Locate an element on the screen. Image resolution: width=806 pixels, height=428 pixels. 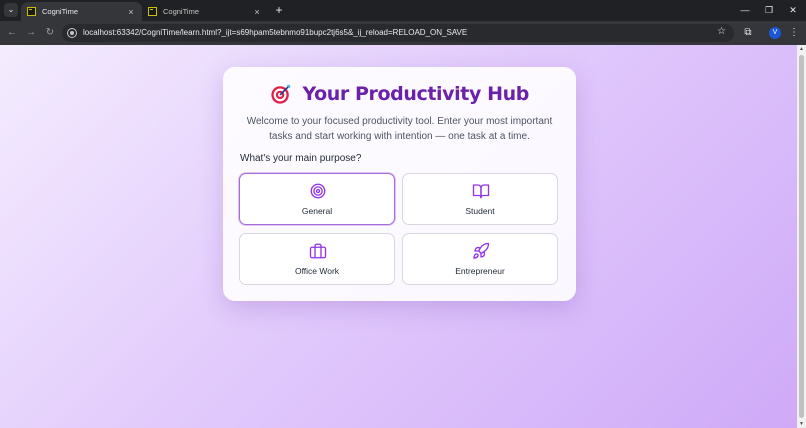
vertical-scrollbar: ▲ ▼ is located at coordinates (801, 236).